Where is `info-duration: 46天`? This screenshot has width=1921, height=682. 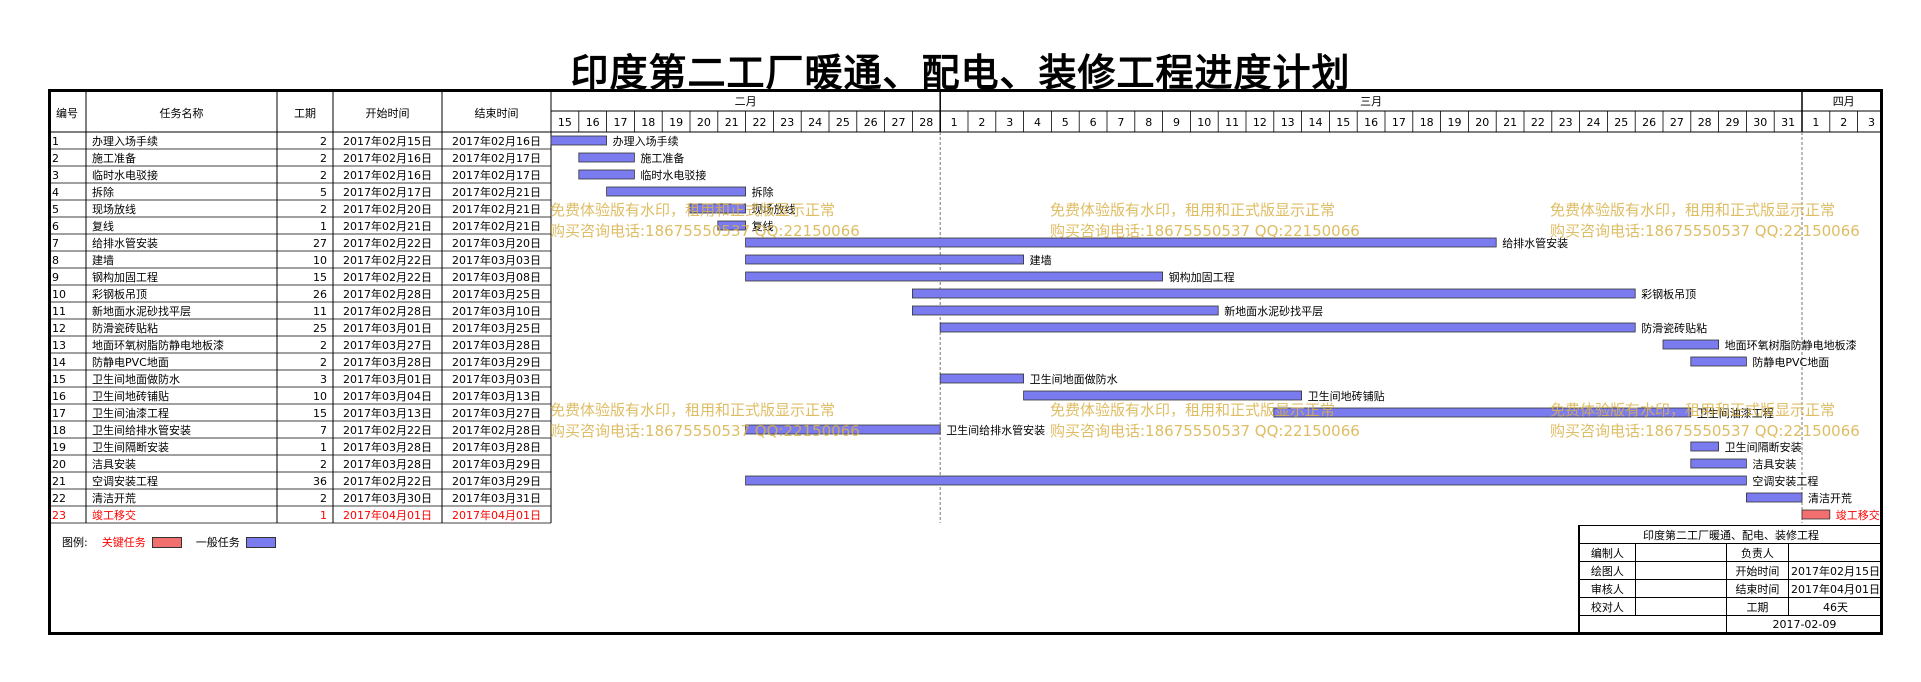
info-duration: 46天 is located at coordinates (1835, 606).